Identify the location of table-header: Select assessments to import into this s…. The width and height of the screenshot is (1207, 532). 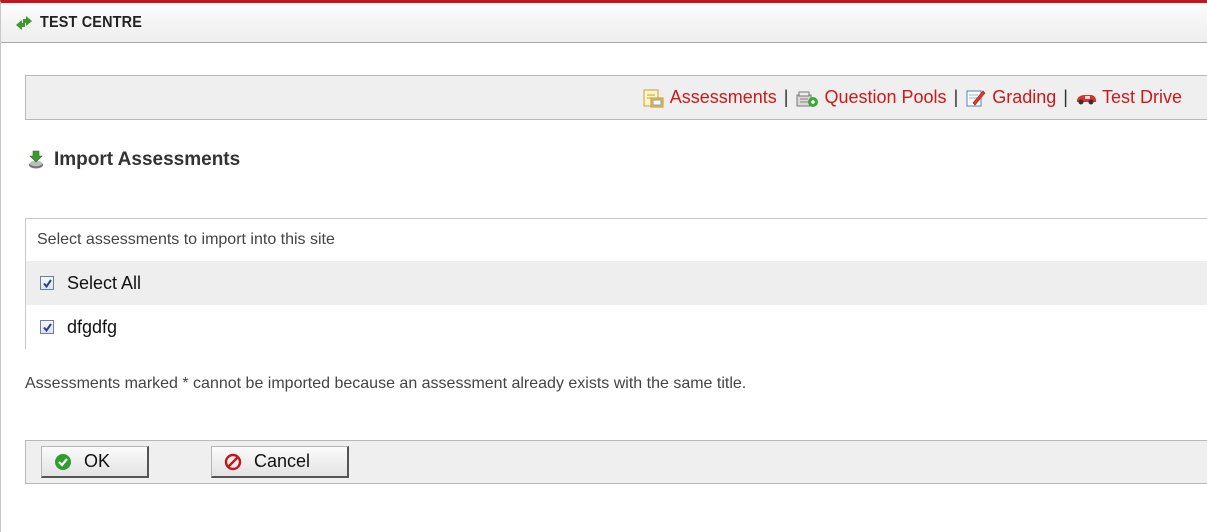
(186, 239).